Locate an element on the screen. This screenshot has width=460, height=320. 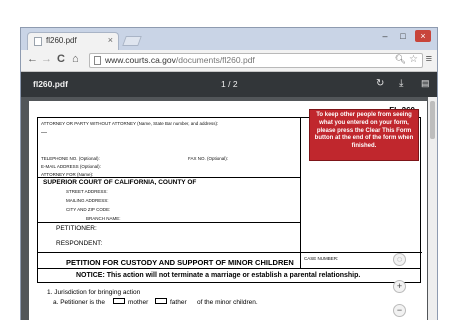
download-icon: ⤓ is located at coordinates (401, 83).